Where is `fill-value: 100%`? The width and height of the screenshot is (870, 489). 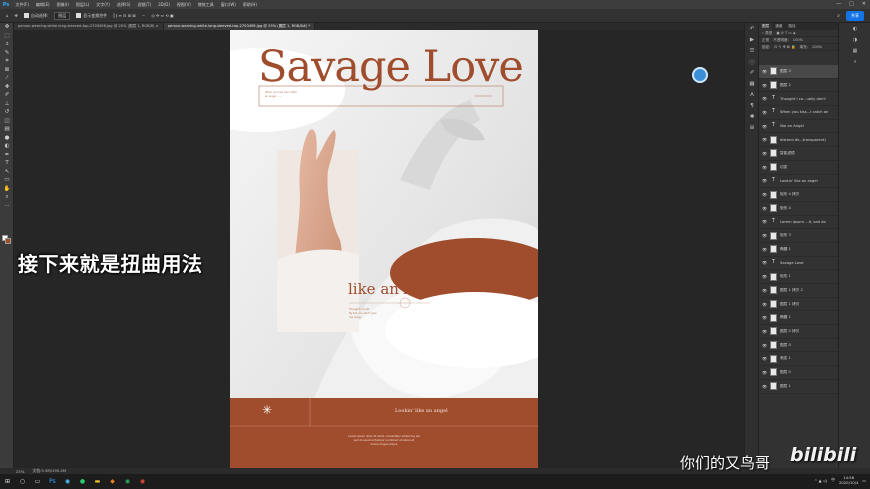 fill-value: 100% is located at coordinates (817, 47).